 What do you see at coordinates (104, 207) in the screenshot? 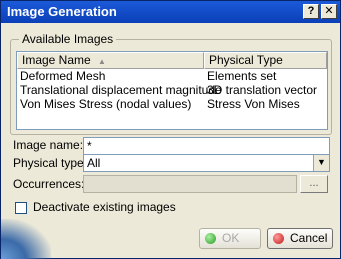
I see `deactivate-label: Deactivate existing images` at bounding box center [104, 207].